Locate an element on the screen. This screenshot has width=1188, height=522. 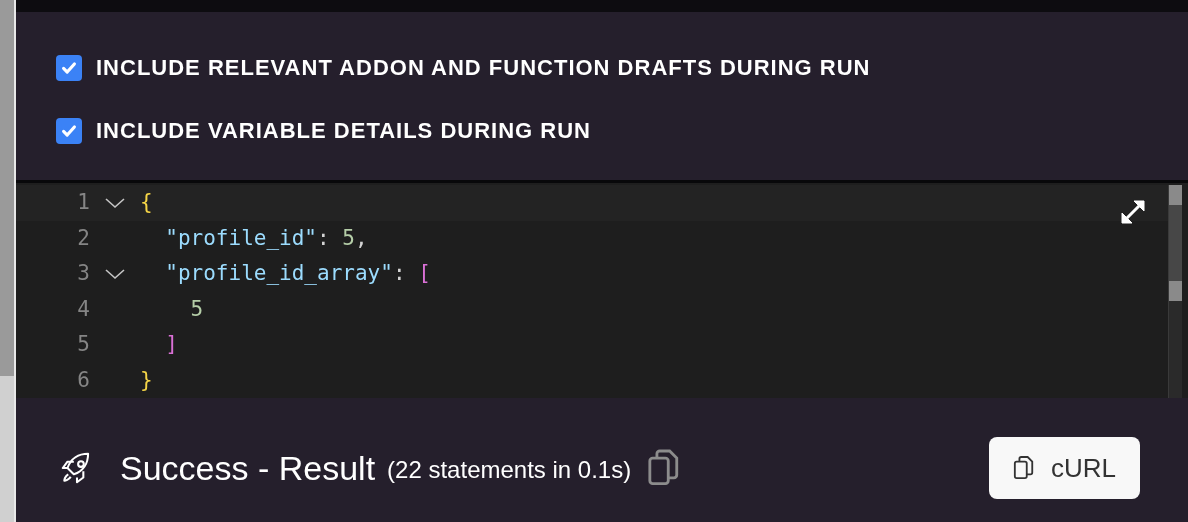
line-number: 5 is located at coordinates (83, 344).